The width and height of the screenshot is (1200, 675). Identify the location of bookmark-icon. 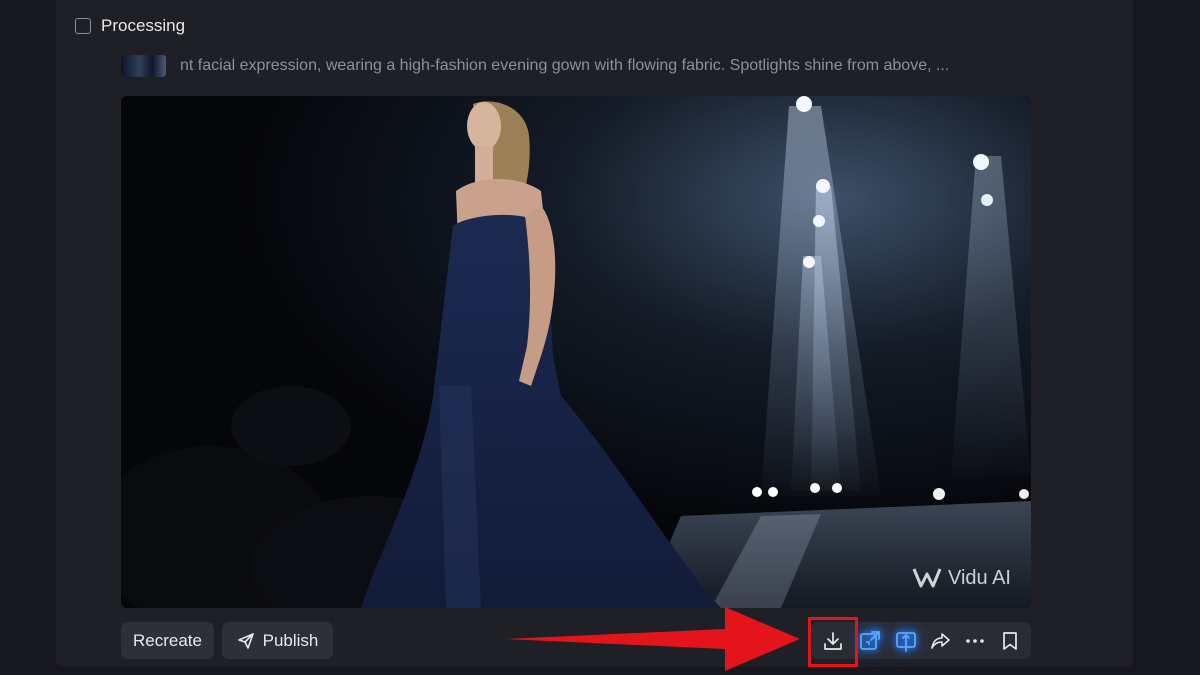
(1010, 641).